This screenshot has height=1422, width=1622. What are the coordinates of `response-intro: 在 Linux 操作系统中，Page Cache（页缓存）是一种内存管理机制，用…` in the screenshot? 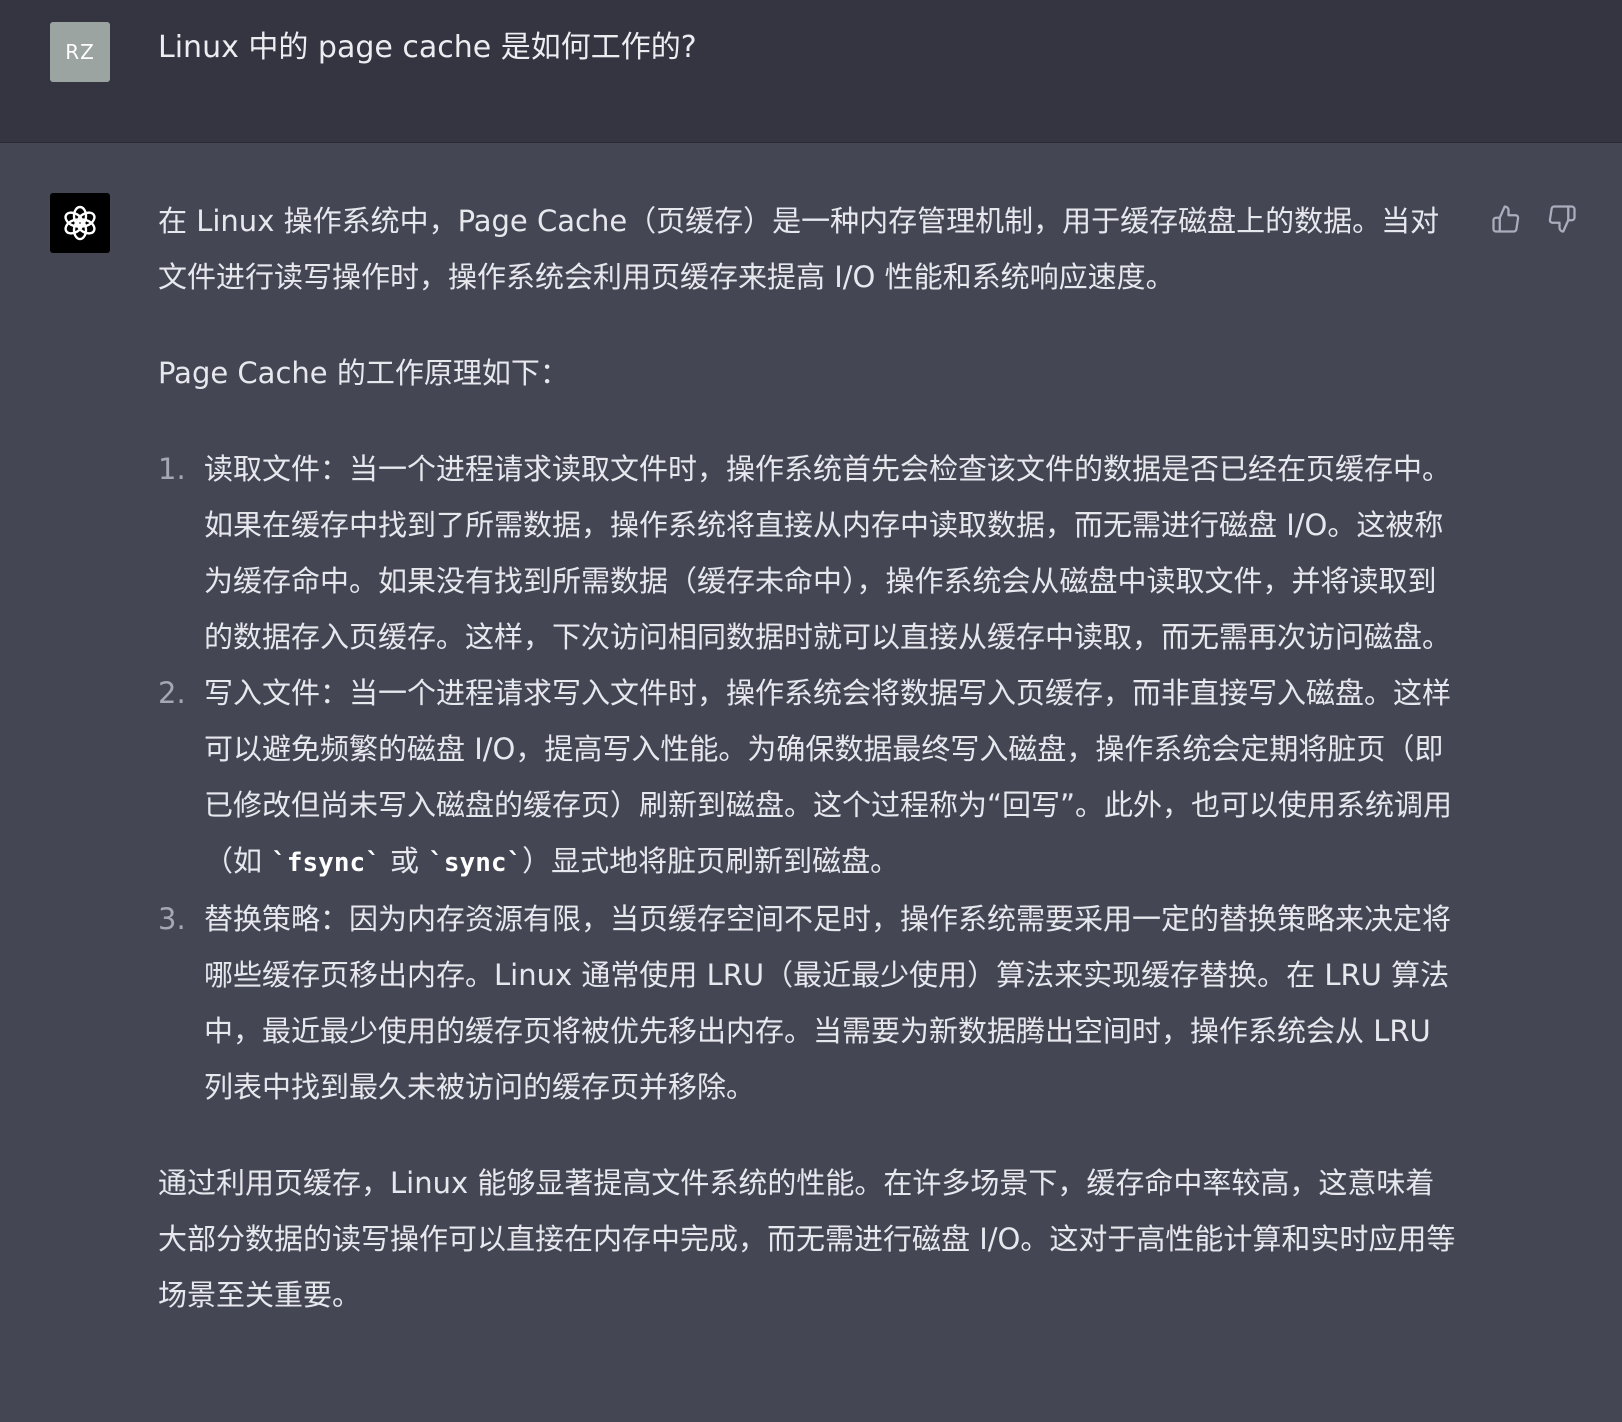 It's located at (799, 249).